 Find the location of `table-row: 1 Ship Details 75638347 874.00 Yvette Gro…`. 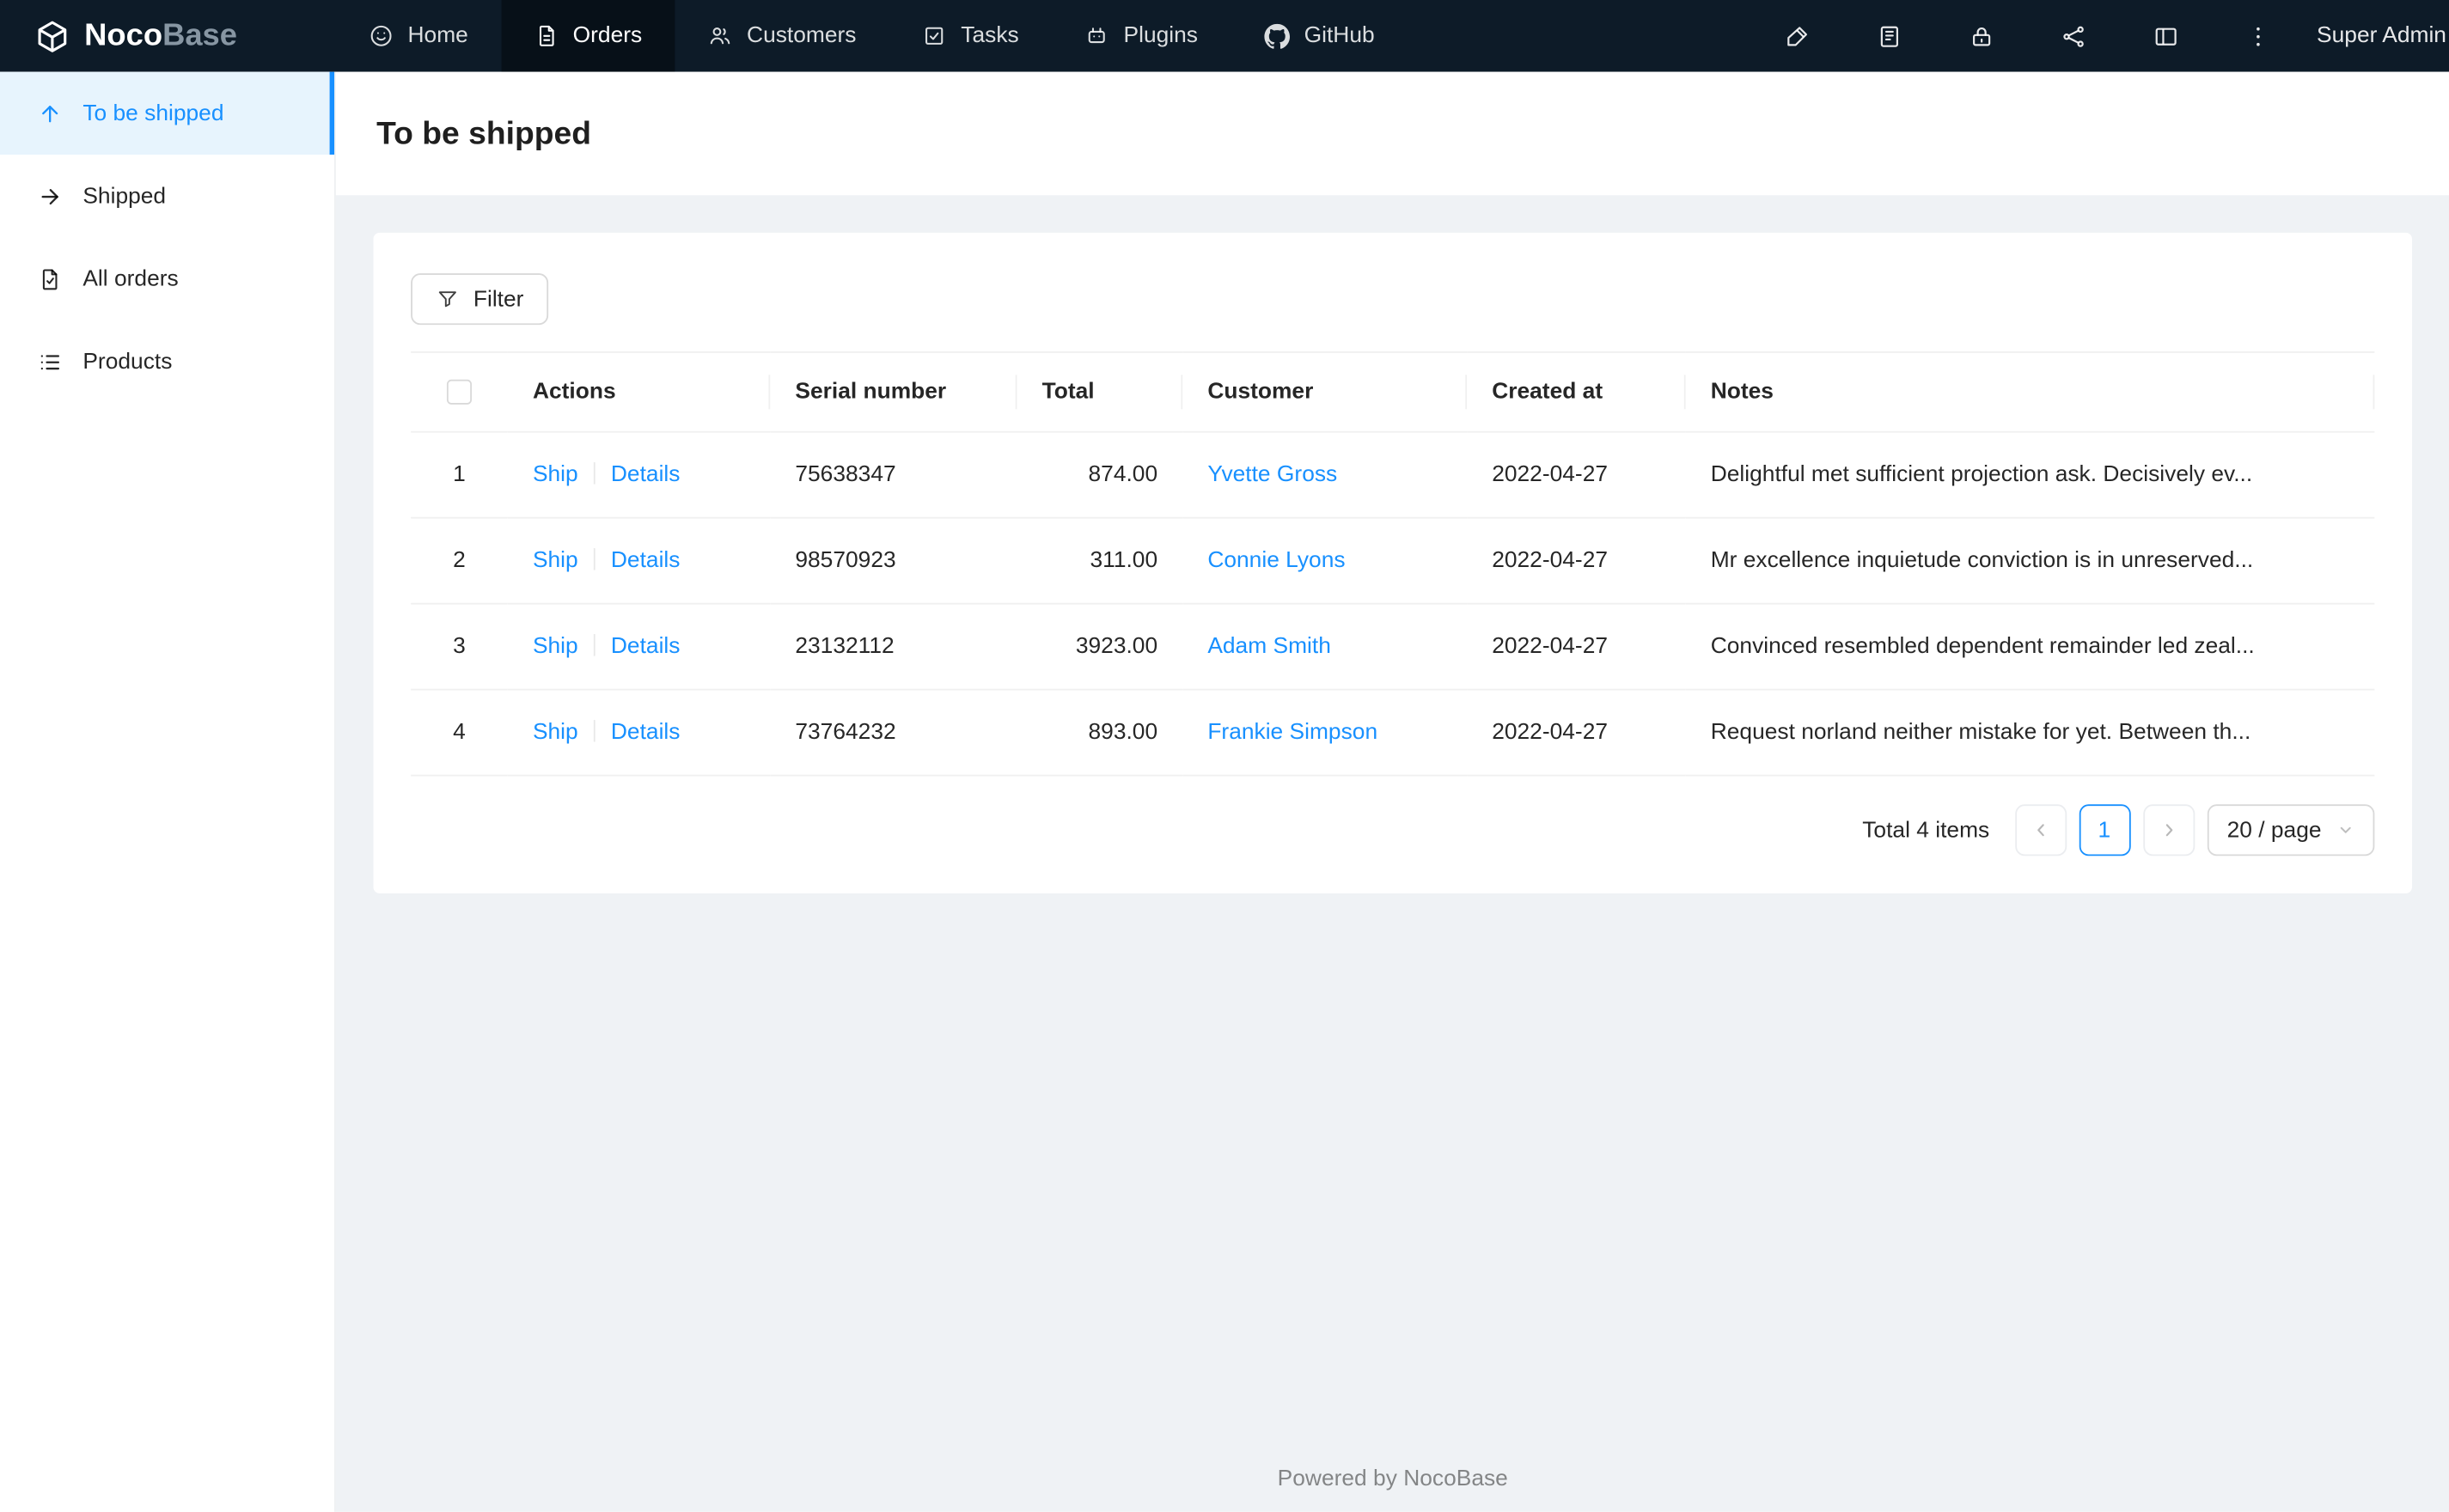

table-row: 1 Ship Details 75638347 874.00 Yvette Gro… is located at coordinates (1393, 475).